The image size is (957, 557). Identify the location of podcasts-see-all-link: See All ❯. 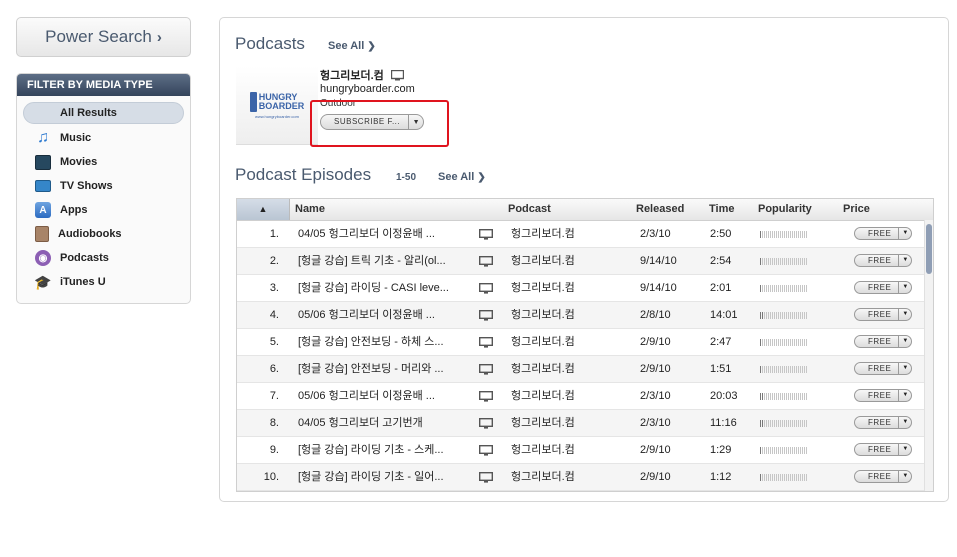
(352, 46).